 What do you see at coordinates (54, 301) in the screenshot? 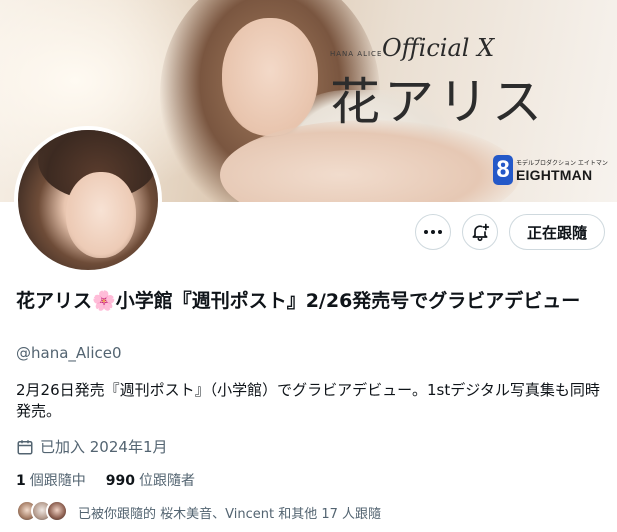
I see `display-name-part1: 花アリス` at bounding box center [54, 301].